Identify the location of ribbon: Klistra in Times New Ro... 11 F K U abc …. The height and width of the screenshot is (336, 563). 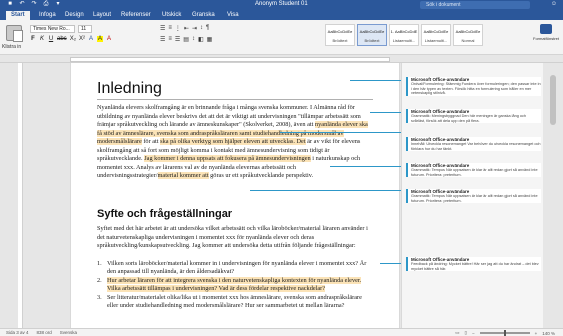
(281, 37).